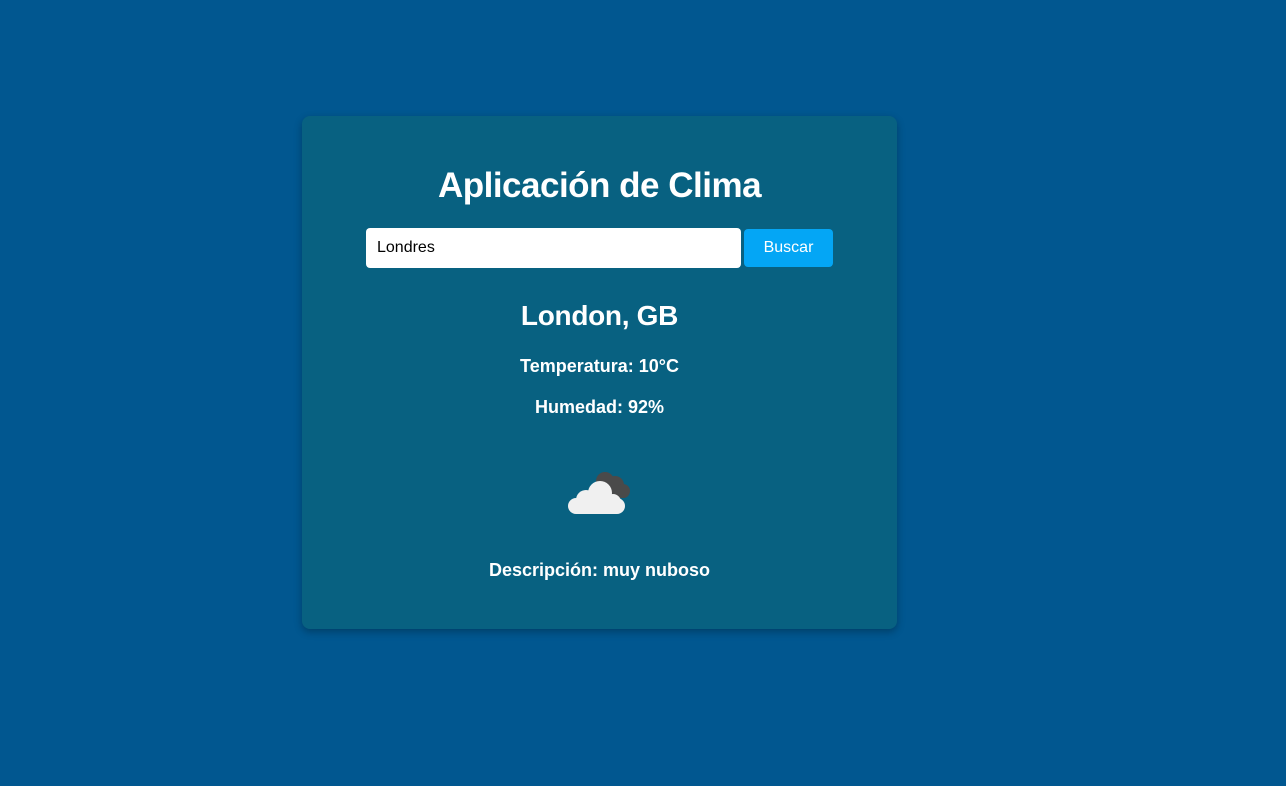  I want to click on search-button: Buscar, so click(788, 248).